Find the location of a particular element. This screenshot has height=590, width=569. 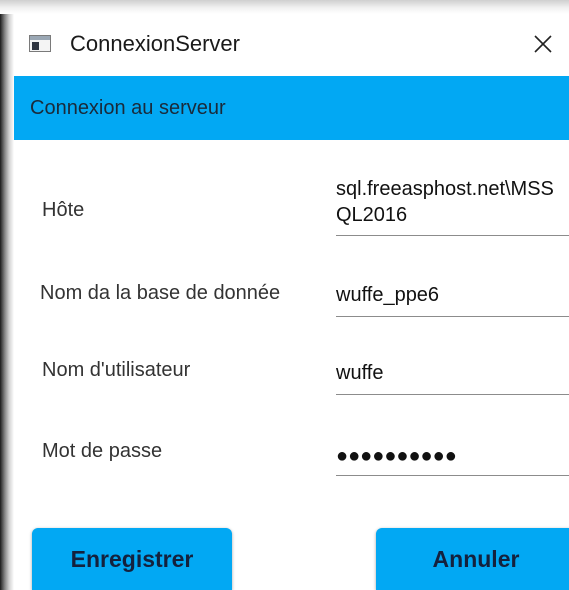

app-icon-bar is located at coordinates (40, 38).